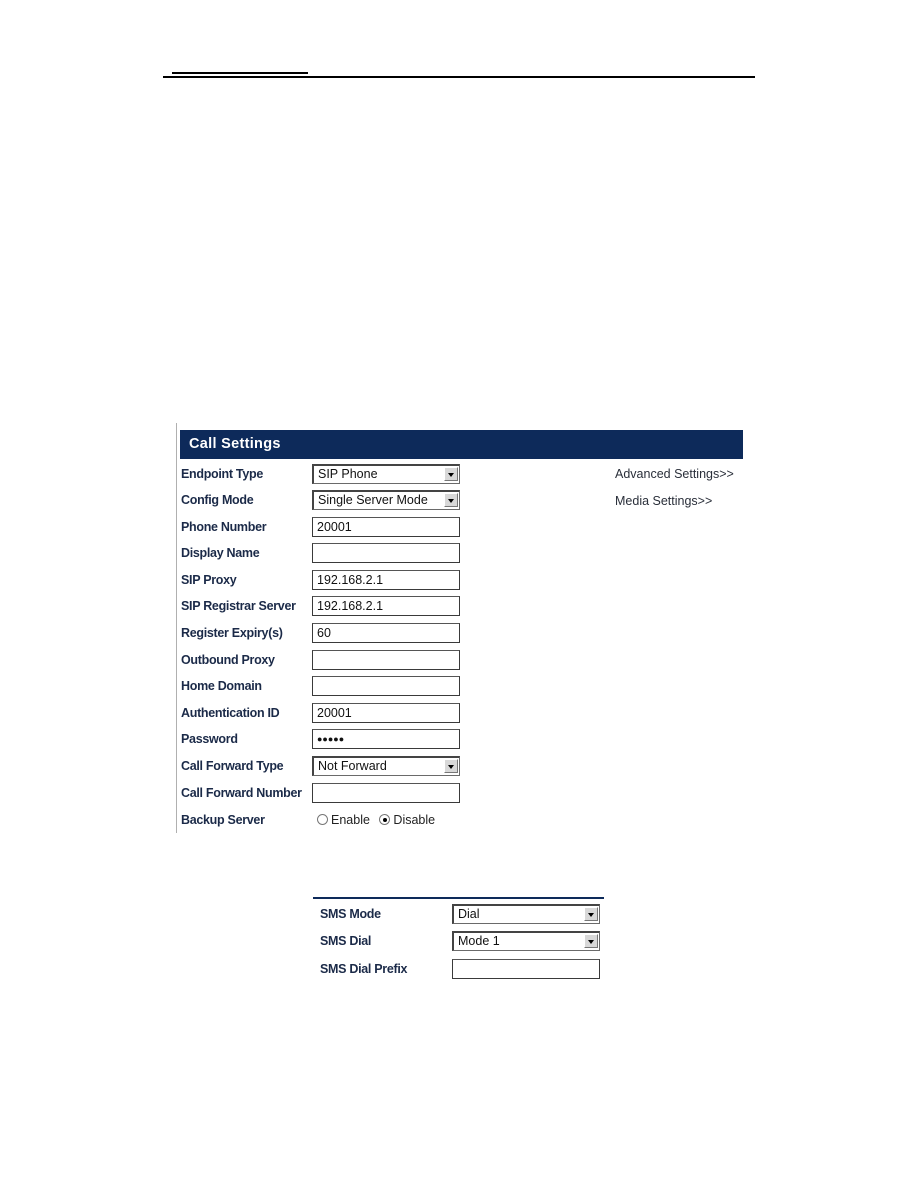 This screenshot has width=918, height=1188. I want to click on row-sip-registrar-server: SIP Registrar Server 192.168.2.1, so click(461, 606).